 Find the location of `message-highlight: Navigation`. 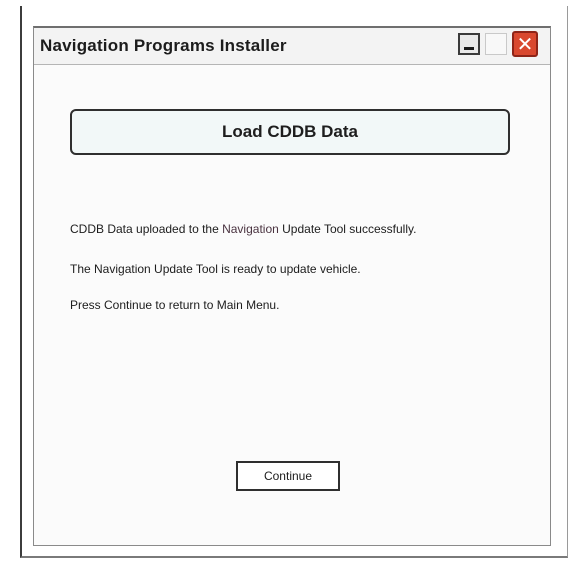

message-highlight: Navigation is located at coordinates (250, 229).